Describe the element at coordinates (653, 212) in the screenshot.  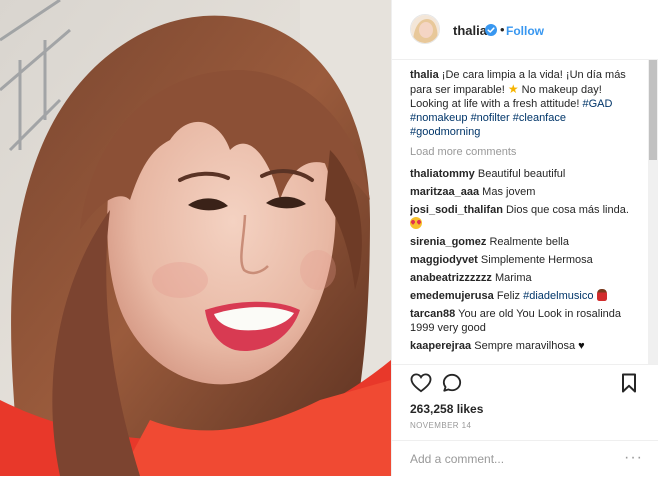
I see `comments-scrollbar` at that location.